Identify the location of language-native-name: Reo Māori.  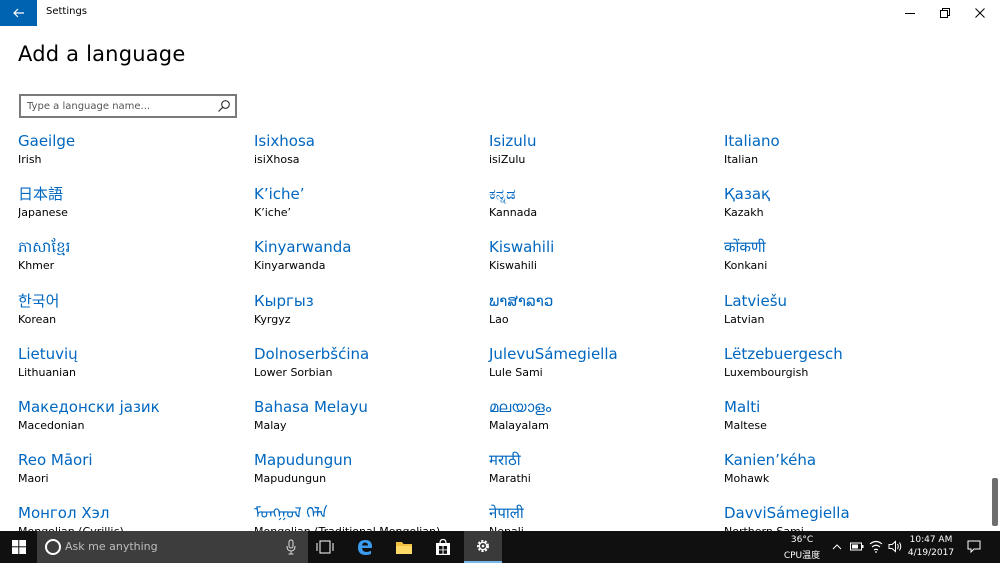
(55, 460).